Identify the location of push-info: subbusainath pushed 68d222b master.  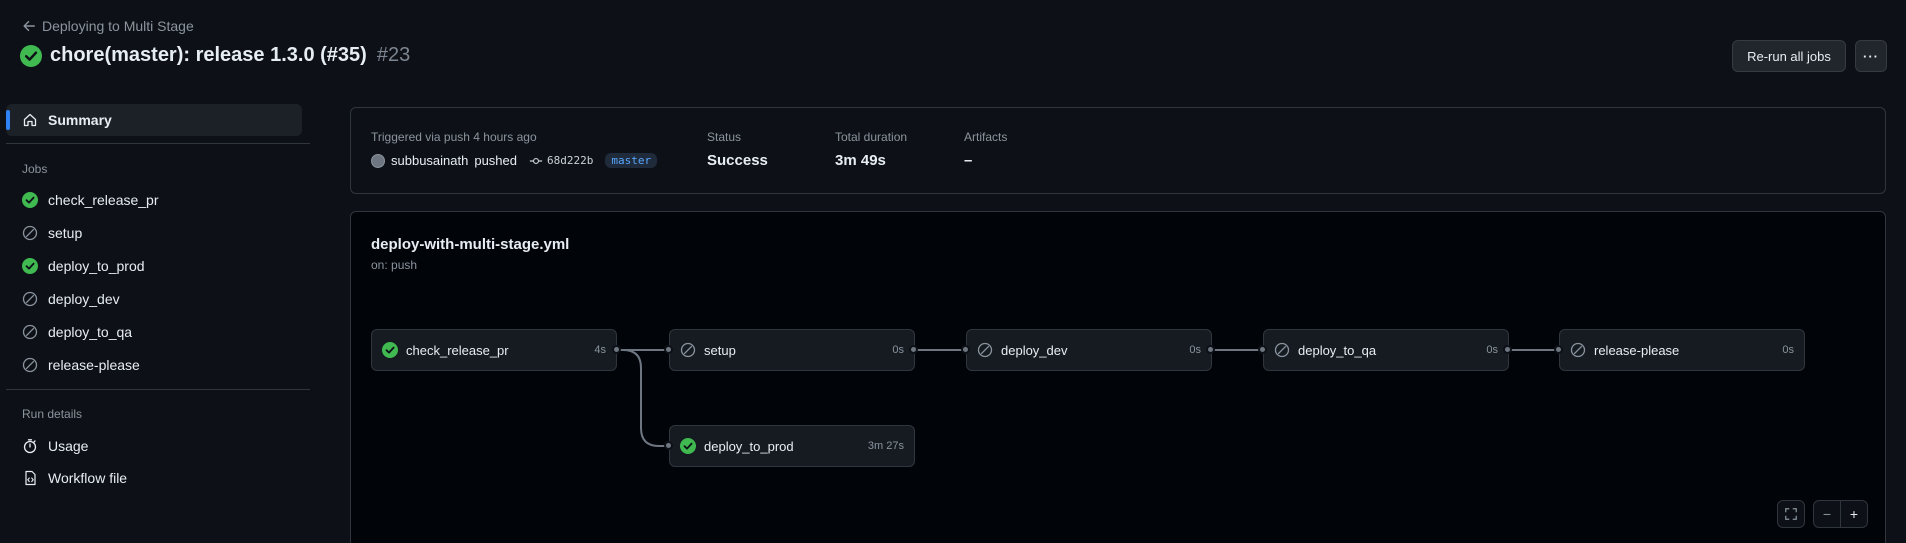
(514, 160).